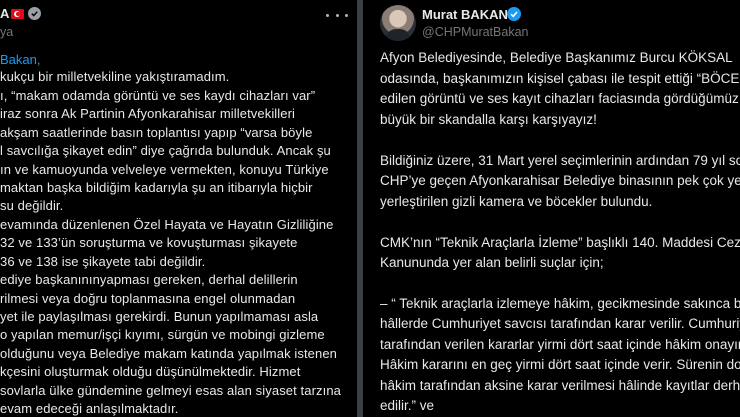 This screenshot has width=740, height=417. What do you see at coordinates (4, 13) in the screenshot?
I see `left-author-name: A` at bounding box center [4, 13].